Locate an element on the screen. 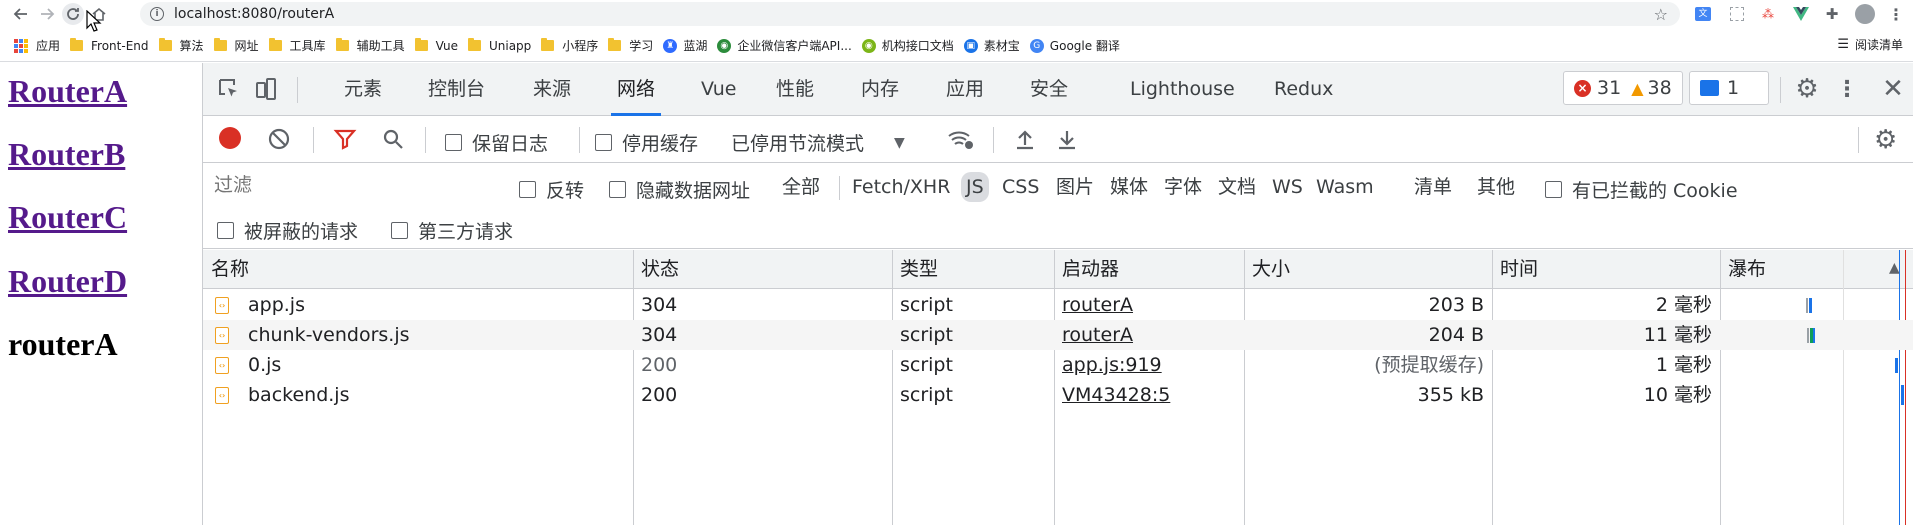  tab-vue: Vue is located at coordinates (718, 89).